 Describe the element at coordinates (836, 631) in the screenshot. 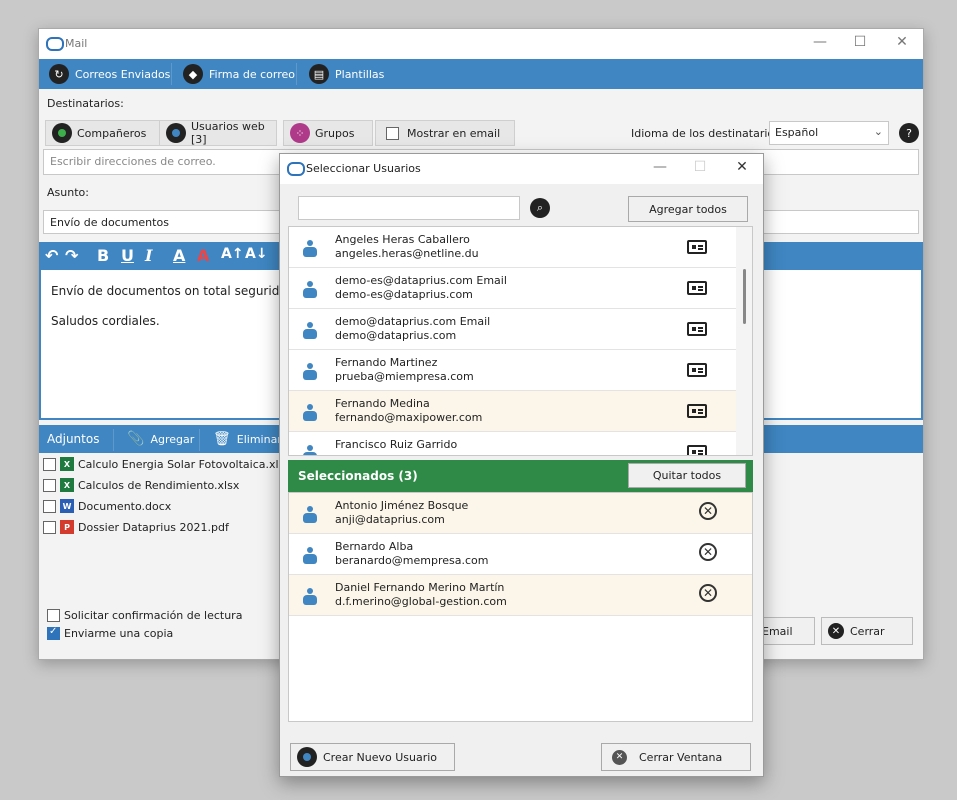

I see `close-circle-icon: ✕` at that location.